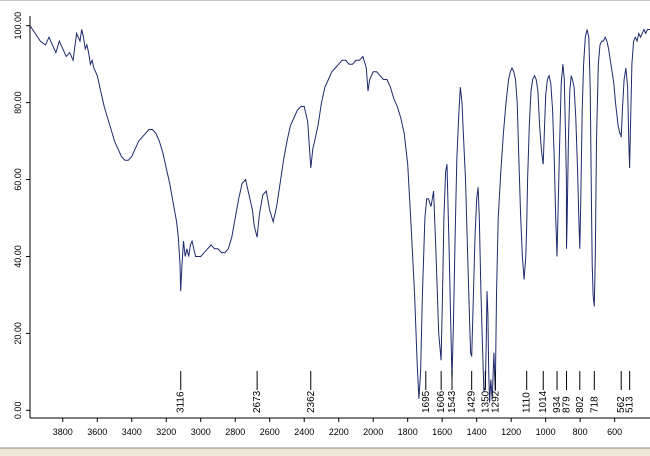 The image size is (650, 456). I want to click on window-bottom-strip, so click(325, 451).